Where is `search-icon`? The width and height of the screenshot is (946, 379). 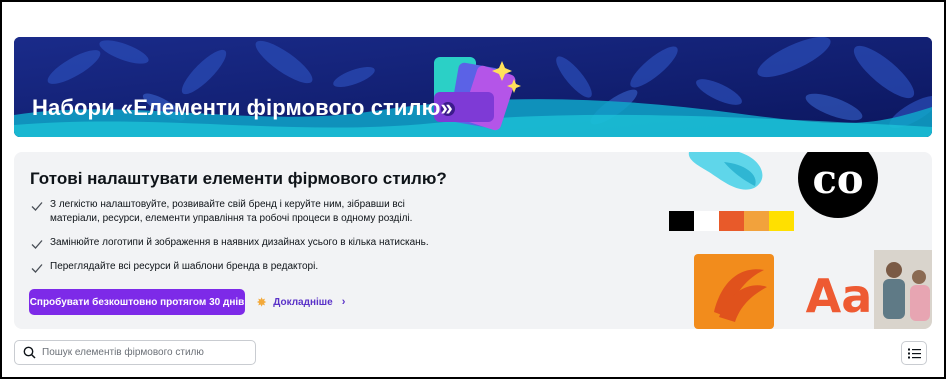 search-icon is located at coordinates (29, 352).